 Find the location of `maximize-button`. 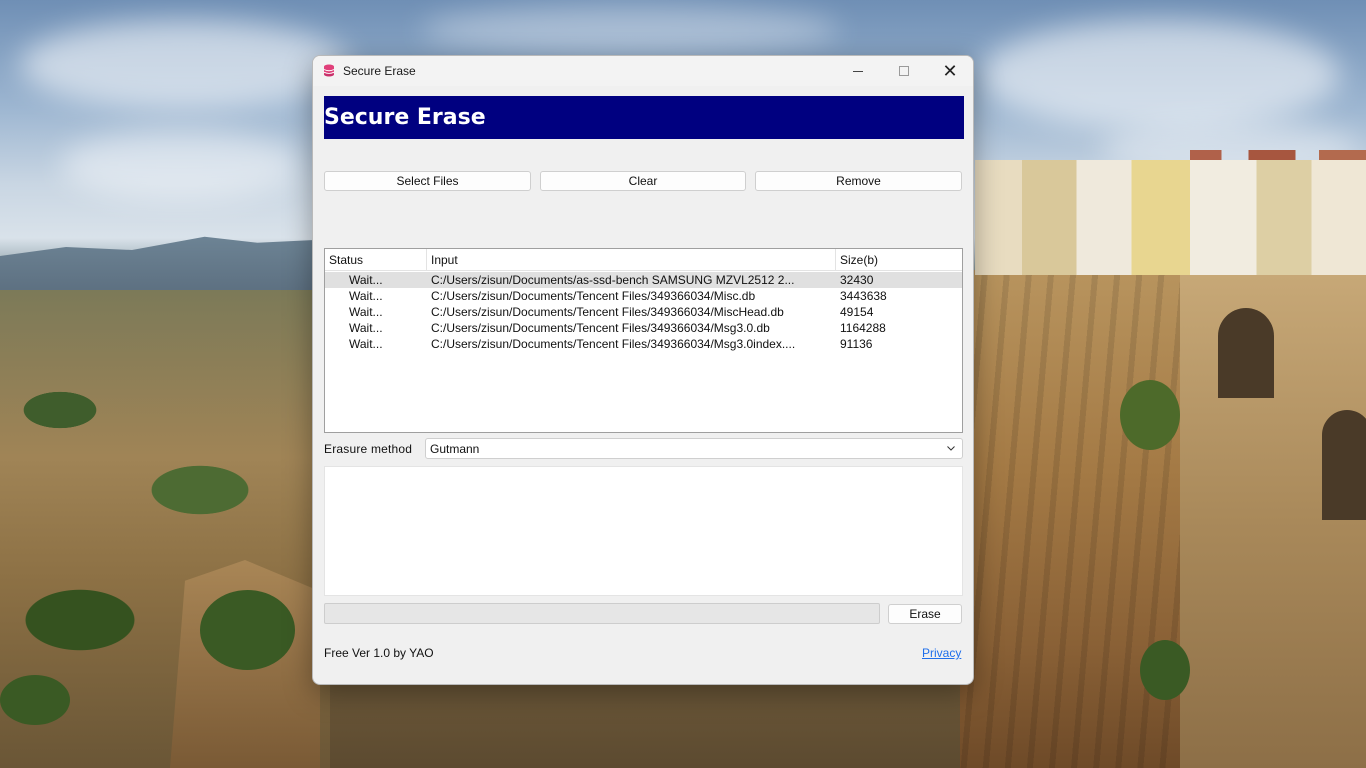

maximize-button is located at coordinates (904, 71).